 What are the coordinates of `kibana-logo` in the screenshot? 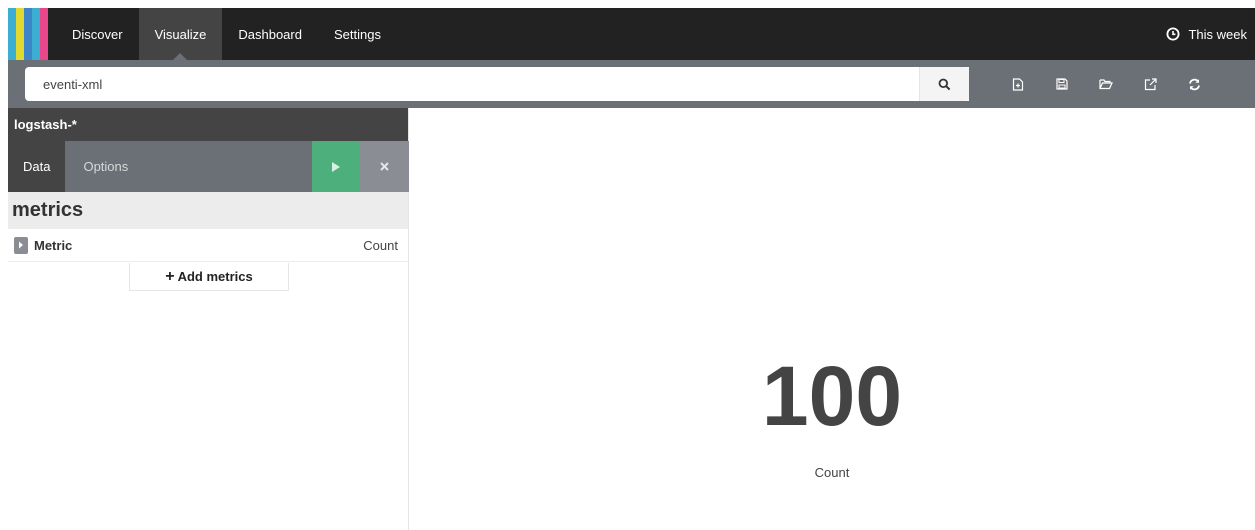 It's located at (32, 34).